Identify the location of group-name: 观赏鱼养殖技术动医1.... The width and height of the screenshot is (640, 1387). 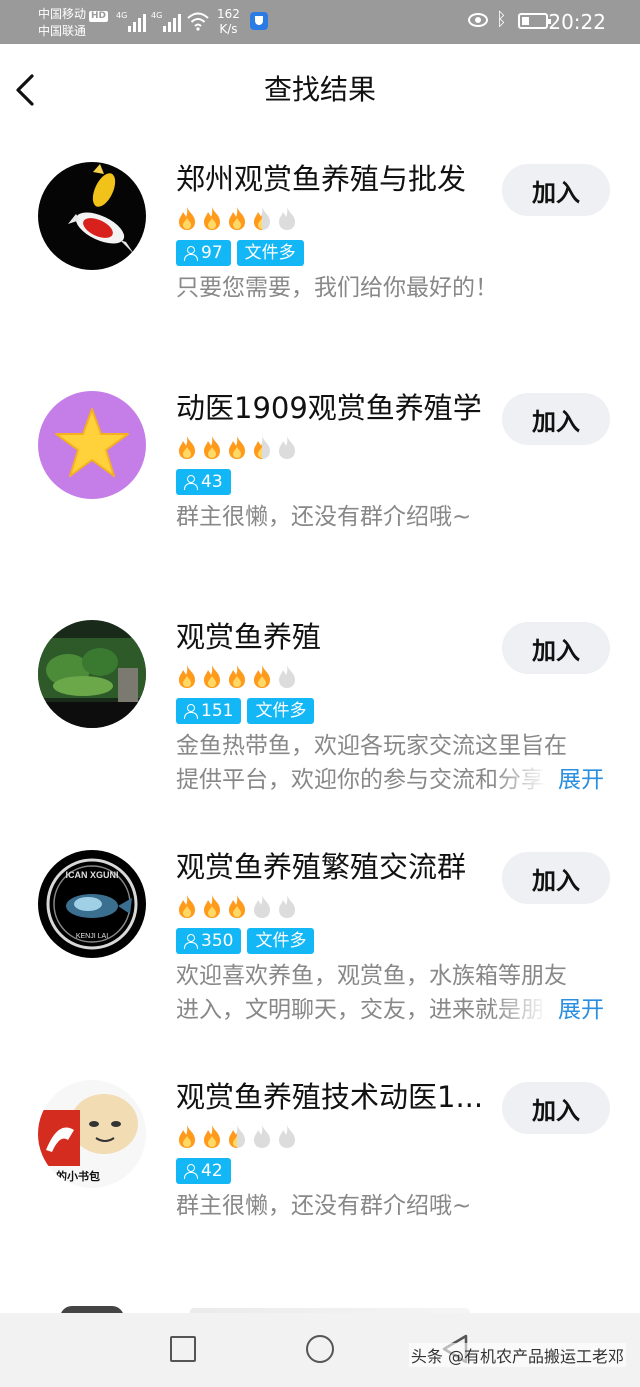
(330, 1097).